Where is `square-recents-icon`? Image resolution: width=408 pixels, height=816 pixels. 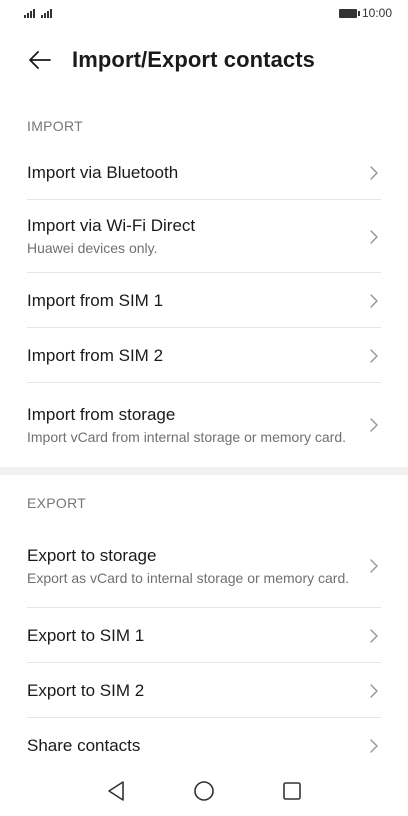
square-recents-icon is located at coordinates (292, 791).